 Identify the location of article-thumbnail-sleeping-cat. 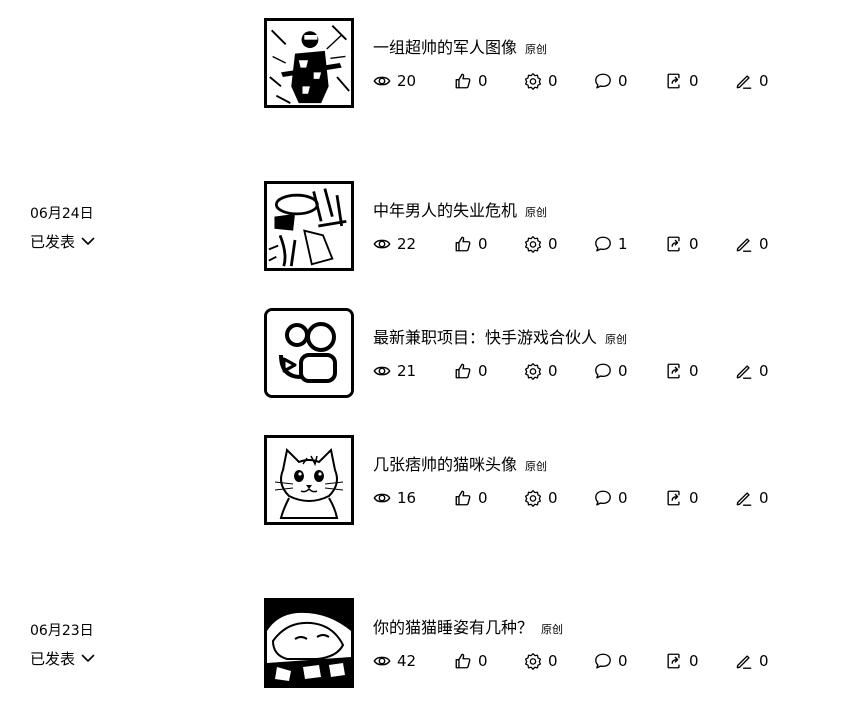
(309, 643).